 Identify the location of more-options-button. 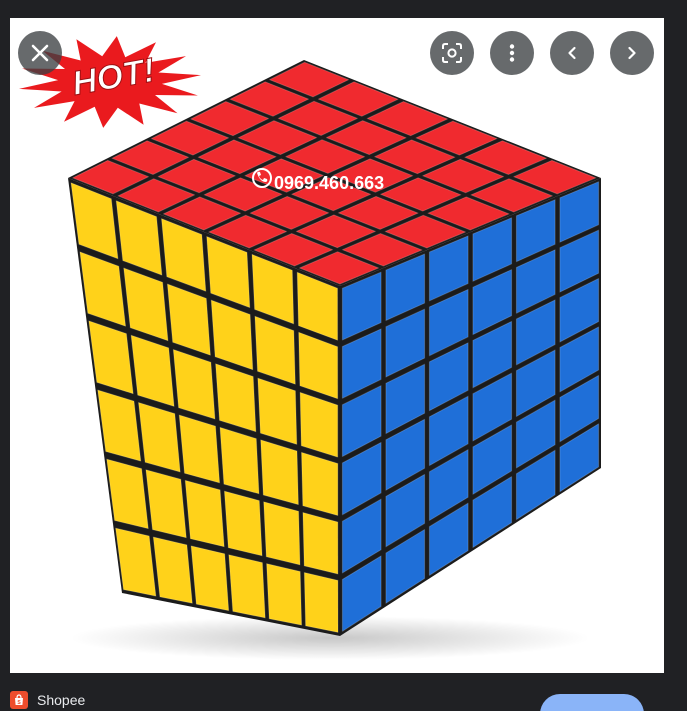
(512, 53).